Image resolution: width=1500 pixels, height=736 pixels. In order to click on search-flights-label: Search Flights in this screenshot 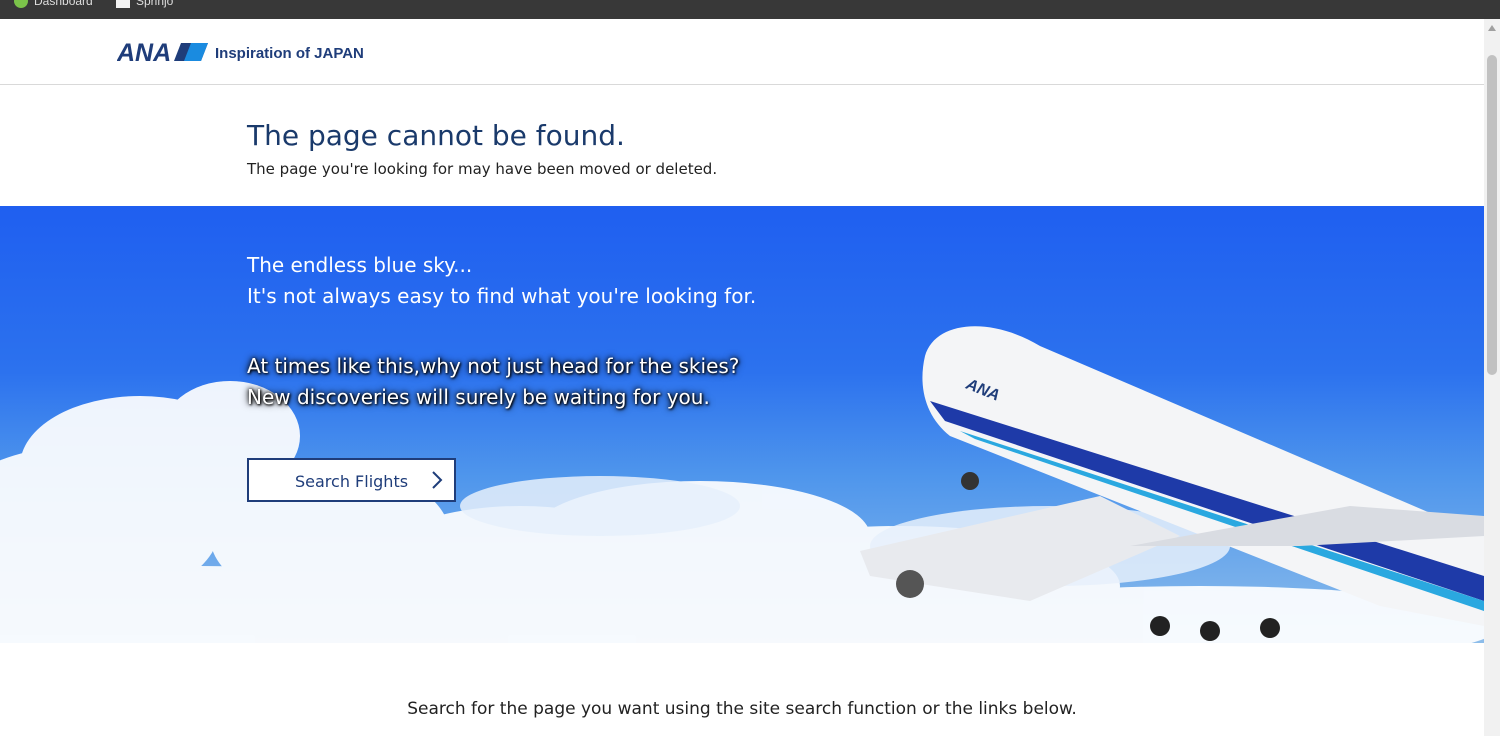, I will do `click(352, 481)`.